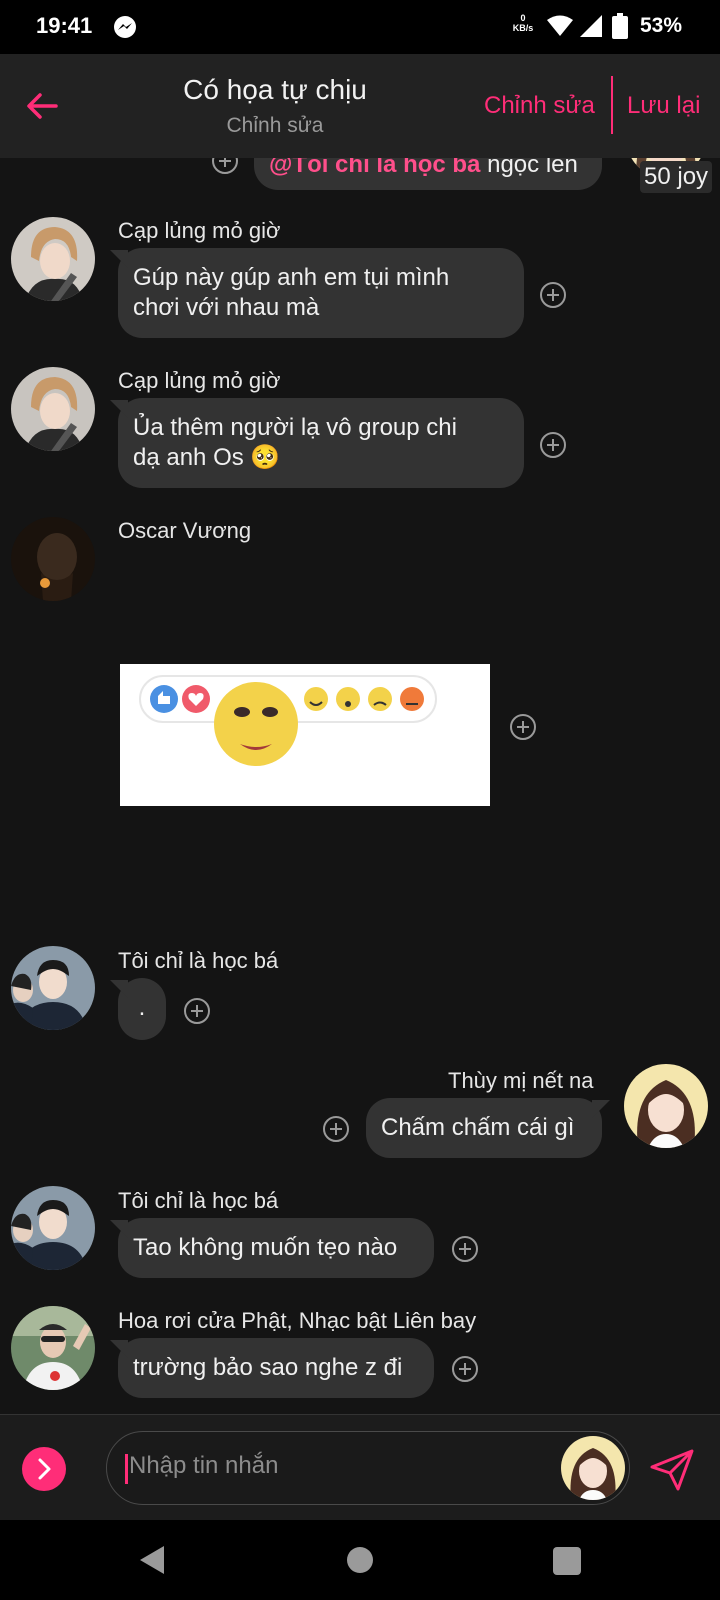  Describe the element at coordinates (539, 106) in the screenshot. I see `edit-button: Chỉnh sửa` at that location.